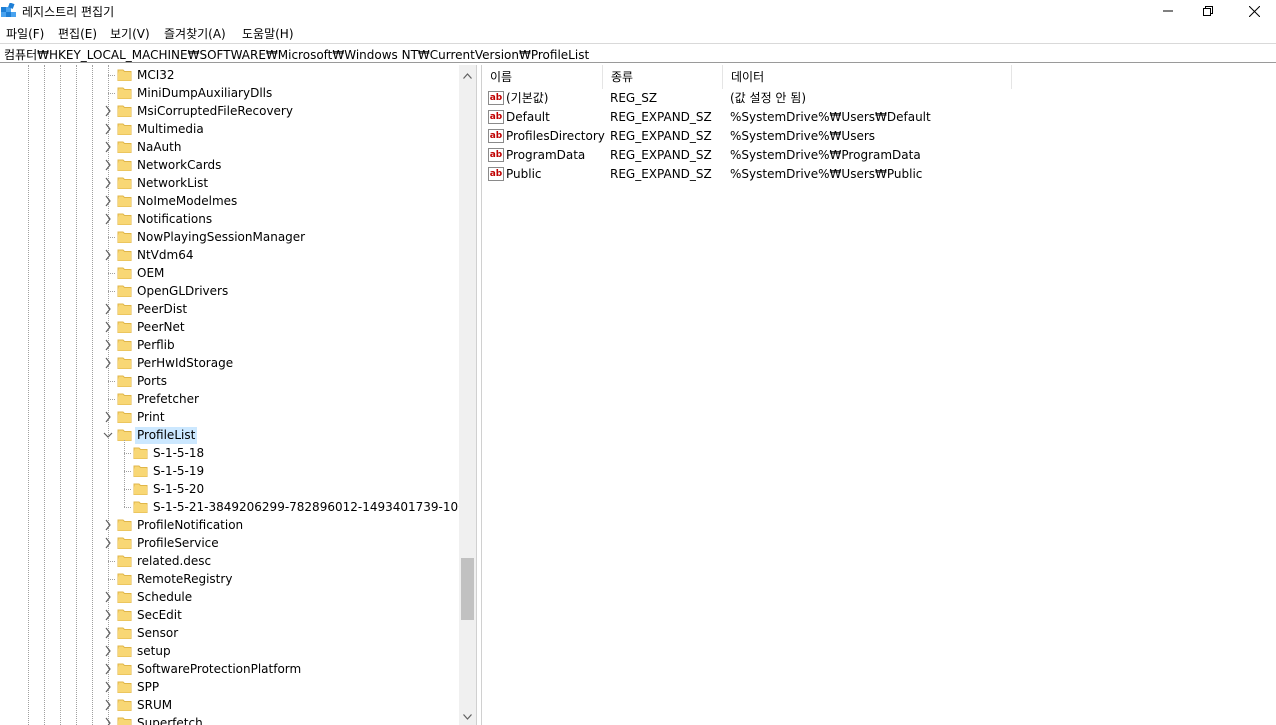  I want to click on tree-key-row: SRUM, so click(230, 705).